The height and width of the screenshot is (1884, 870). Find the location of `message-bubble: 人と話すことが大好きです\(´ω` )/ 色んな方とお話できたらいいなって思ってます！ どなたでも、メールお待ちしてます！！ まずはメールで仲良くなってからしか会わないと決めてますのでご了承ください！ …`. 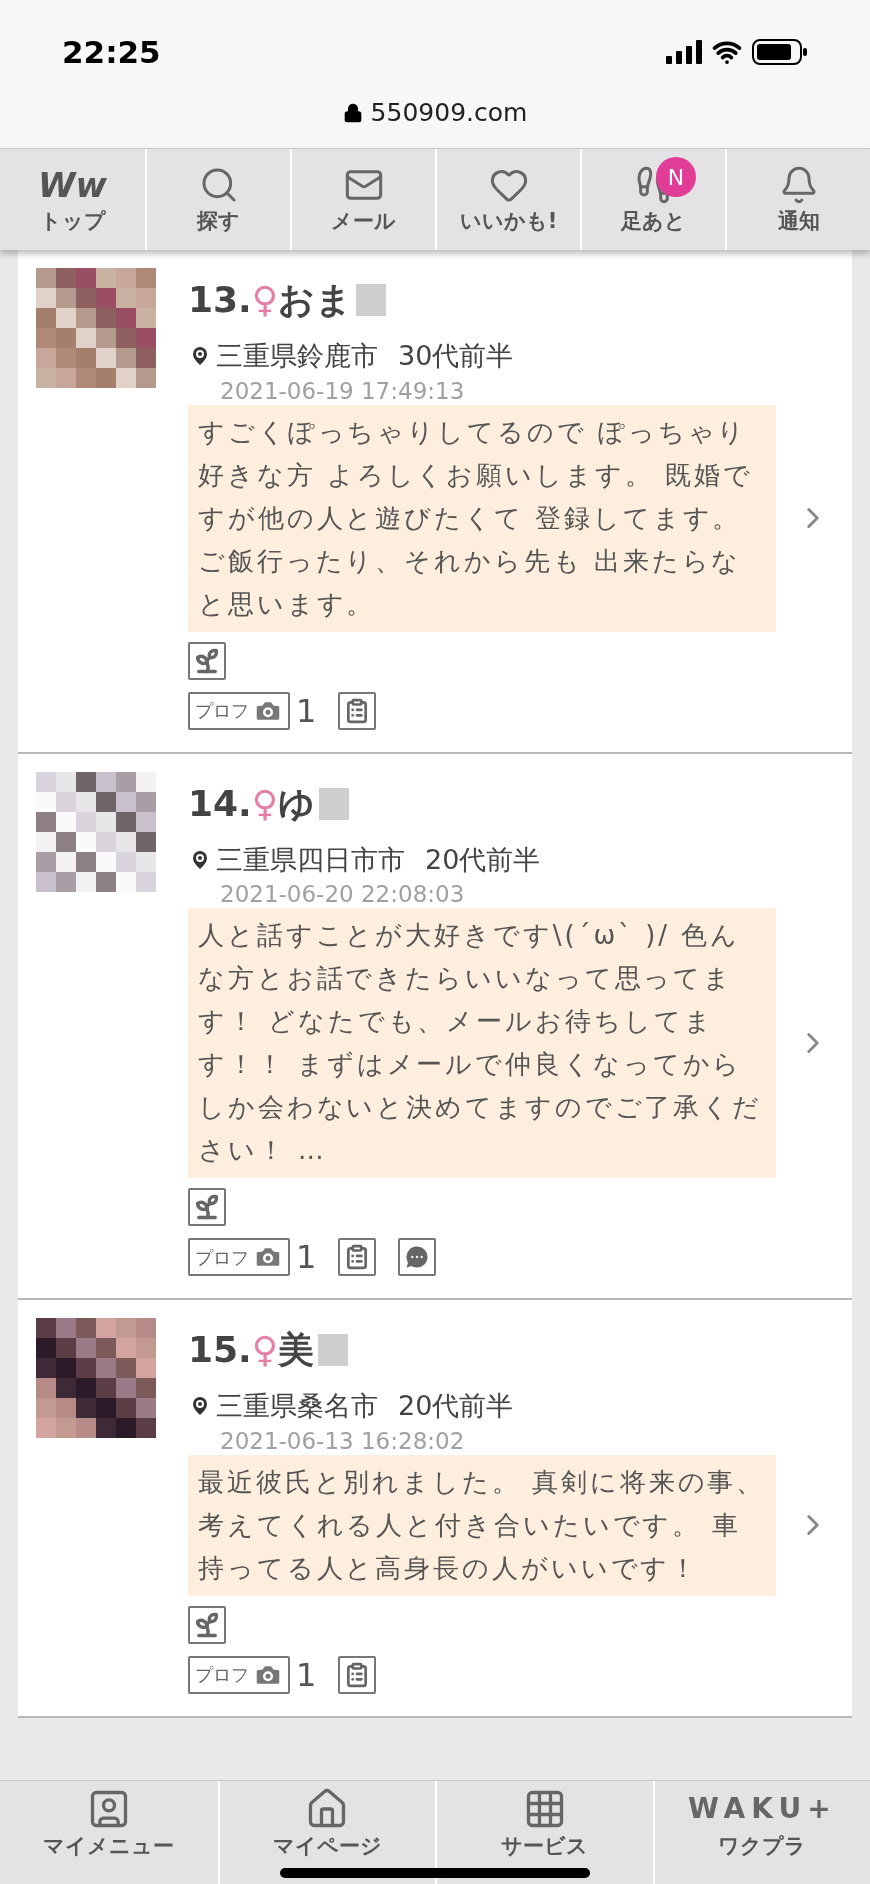

message-bubble: 人と話すことが大好きです\(´ω` )/ 色んな方とお話できたらいいなって思ってます！ どなたでも、メールお待ちしてます！！ まずはメールで仲良くなってからしか会わないと決めてますのでご了承ください！ … is located at coordinates (482, 1043).